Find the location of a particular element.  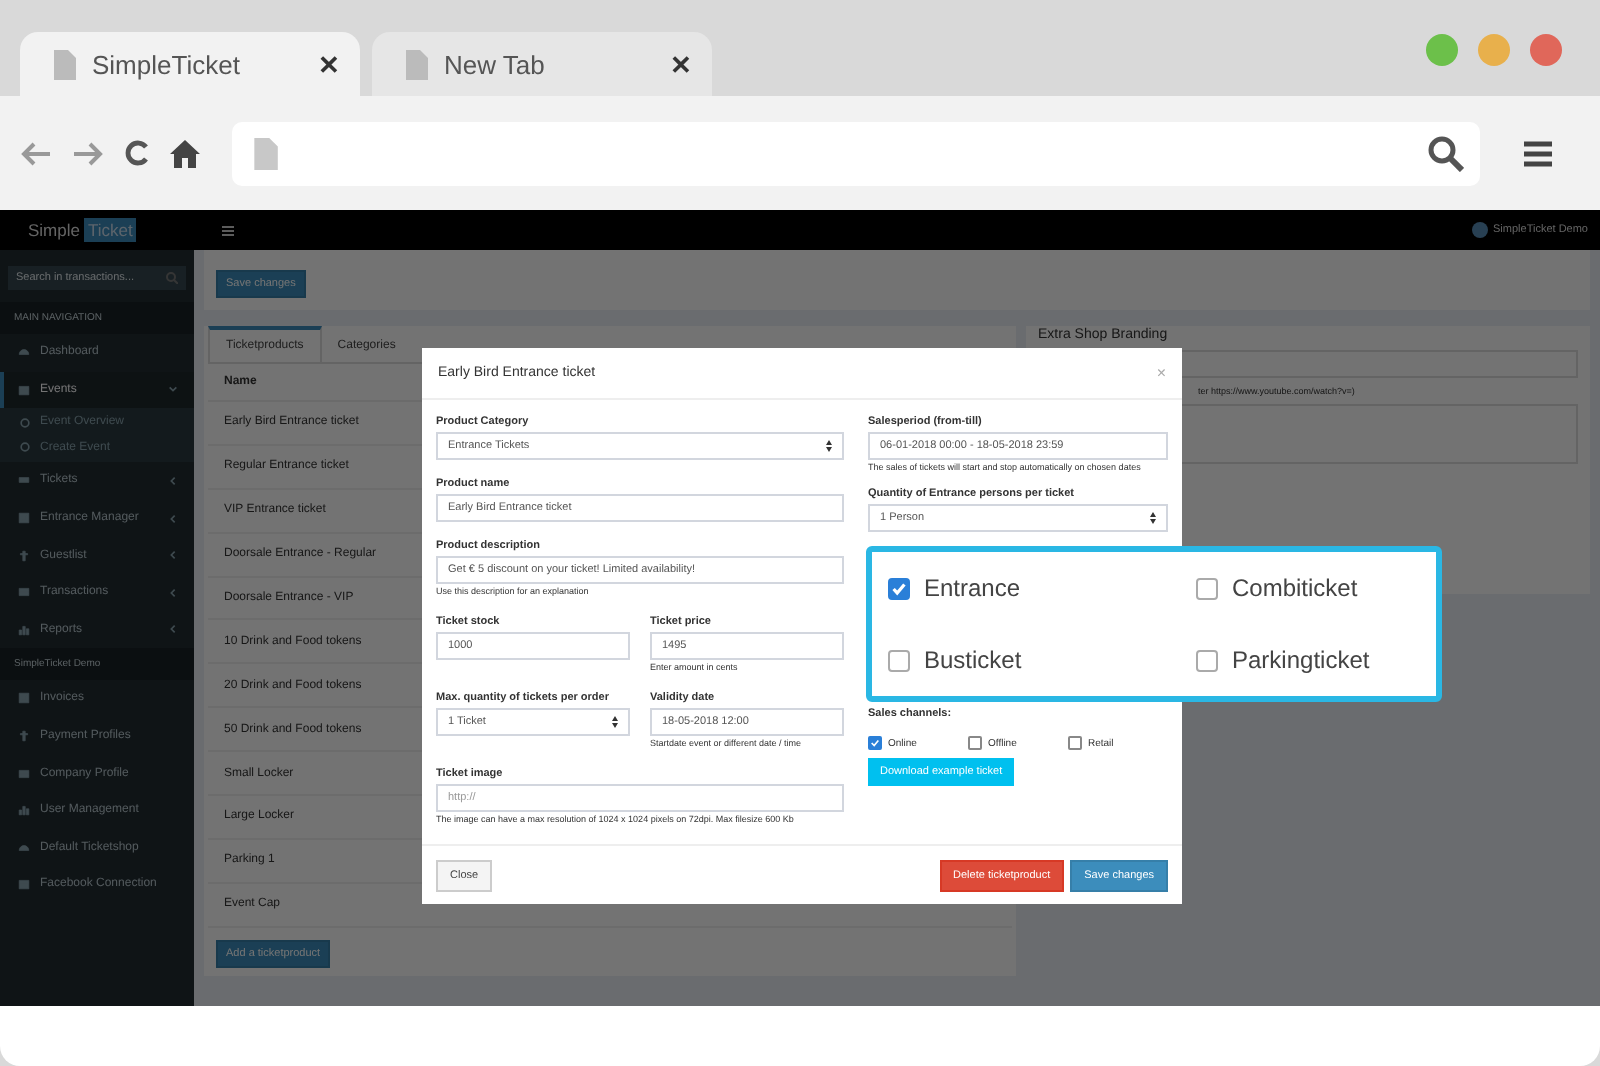

checkbox-label: Parkingticket is located at coordinates (1301, 660).